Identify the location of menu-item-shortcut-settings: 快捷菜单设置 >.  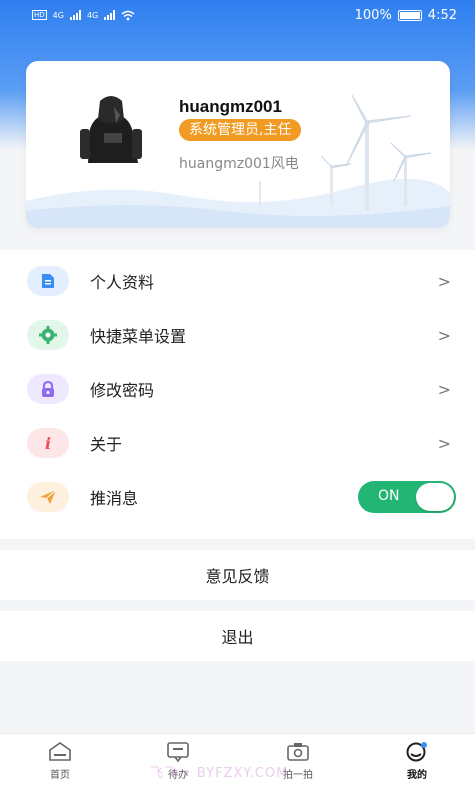
(237, 335).